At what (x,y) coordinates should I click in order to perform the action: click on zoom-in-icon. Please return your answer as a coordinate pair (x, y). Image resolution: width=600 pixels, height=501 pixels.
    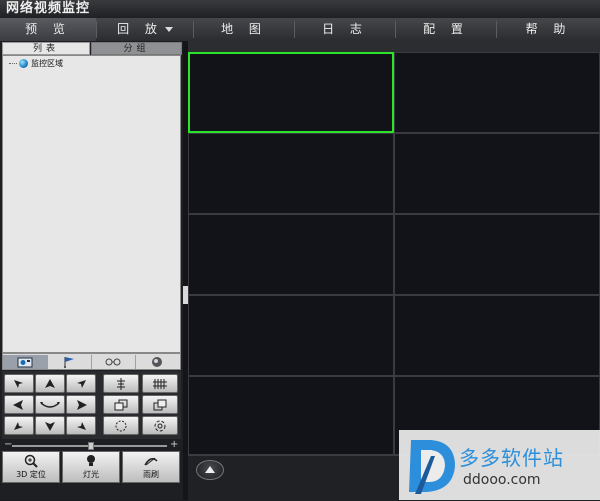
    Looking at the image, I should click on (121, 383).